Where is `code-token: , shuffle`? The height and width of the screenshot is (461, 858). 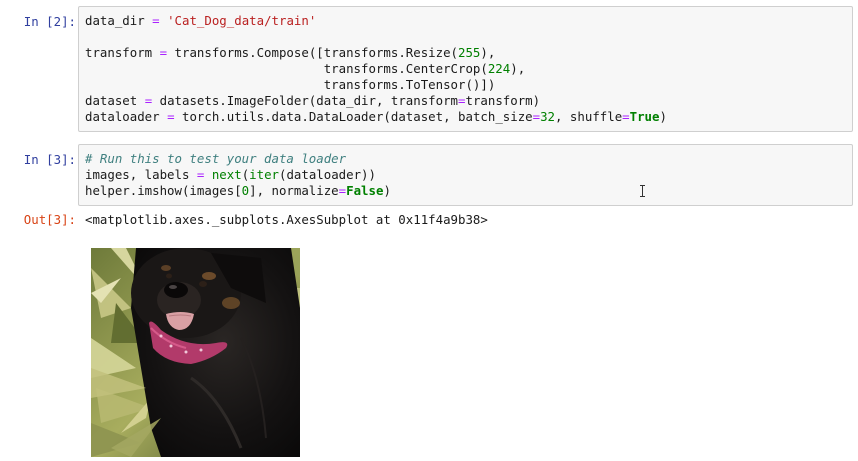 code-token: , shuffle is located at coordinates (589, 116).